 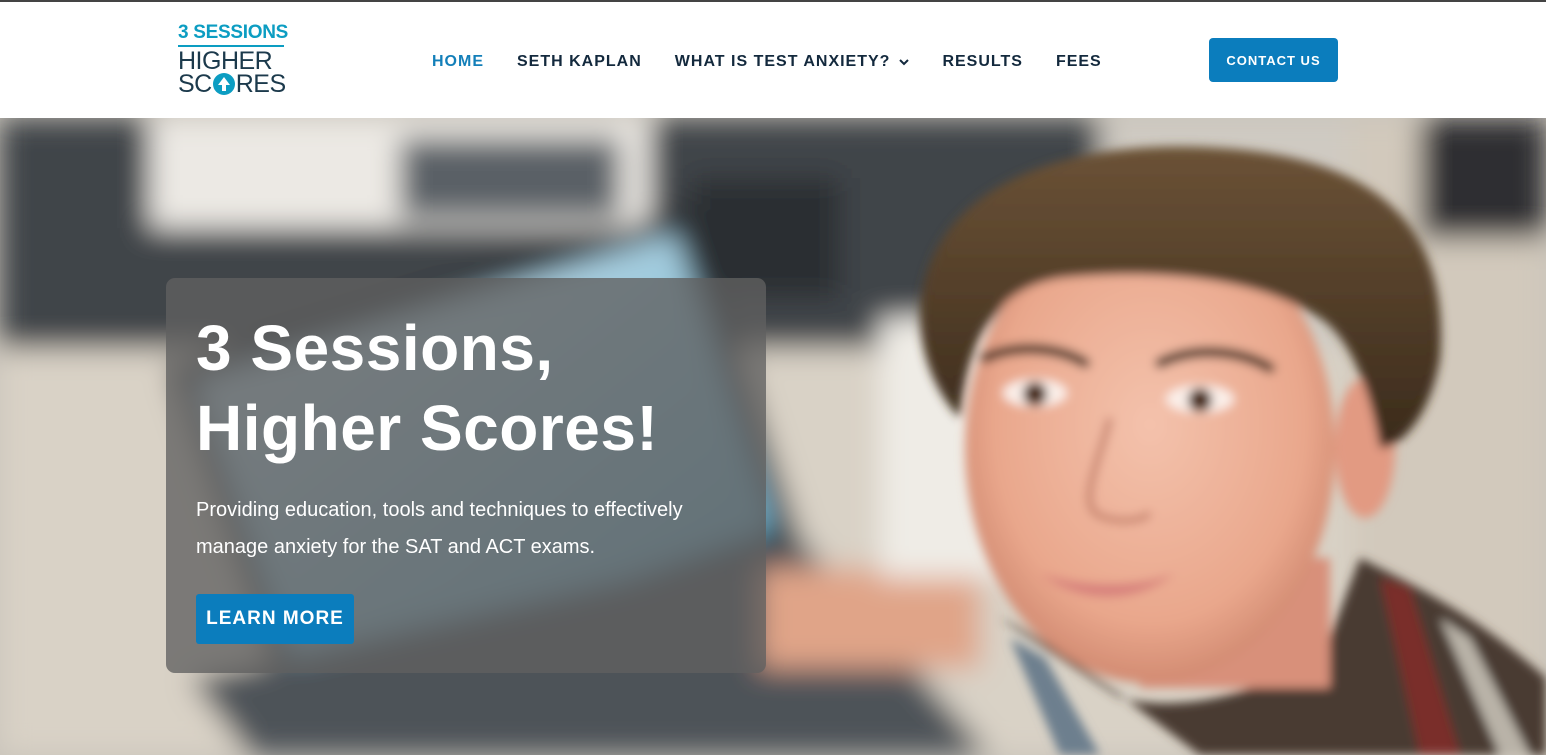 What do you see at coordinates (904, 62) in the screenshot?
I see `chevron-down-icon` at bounding box center [904, 62].